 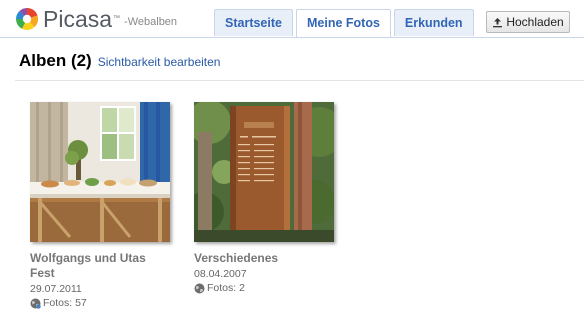 What do you see at coordinates (78, 19) in the screenshot?
I see `logo-word: Picasa` at bounding box center [78, 19].